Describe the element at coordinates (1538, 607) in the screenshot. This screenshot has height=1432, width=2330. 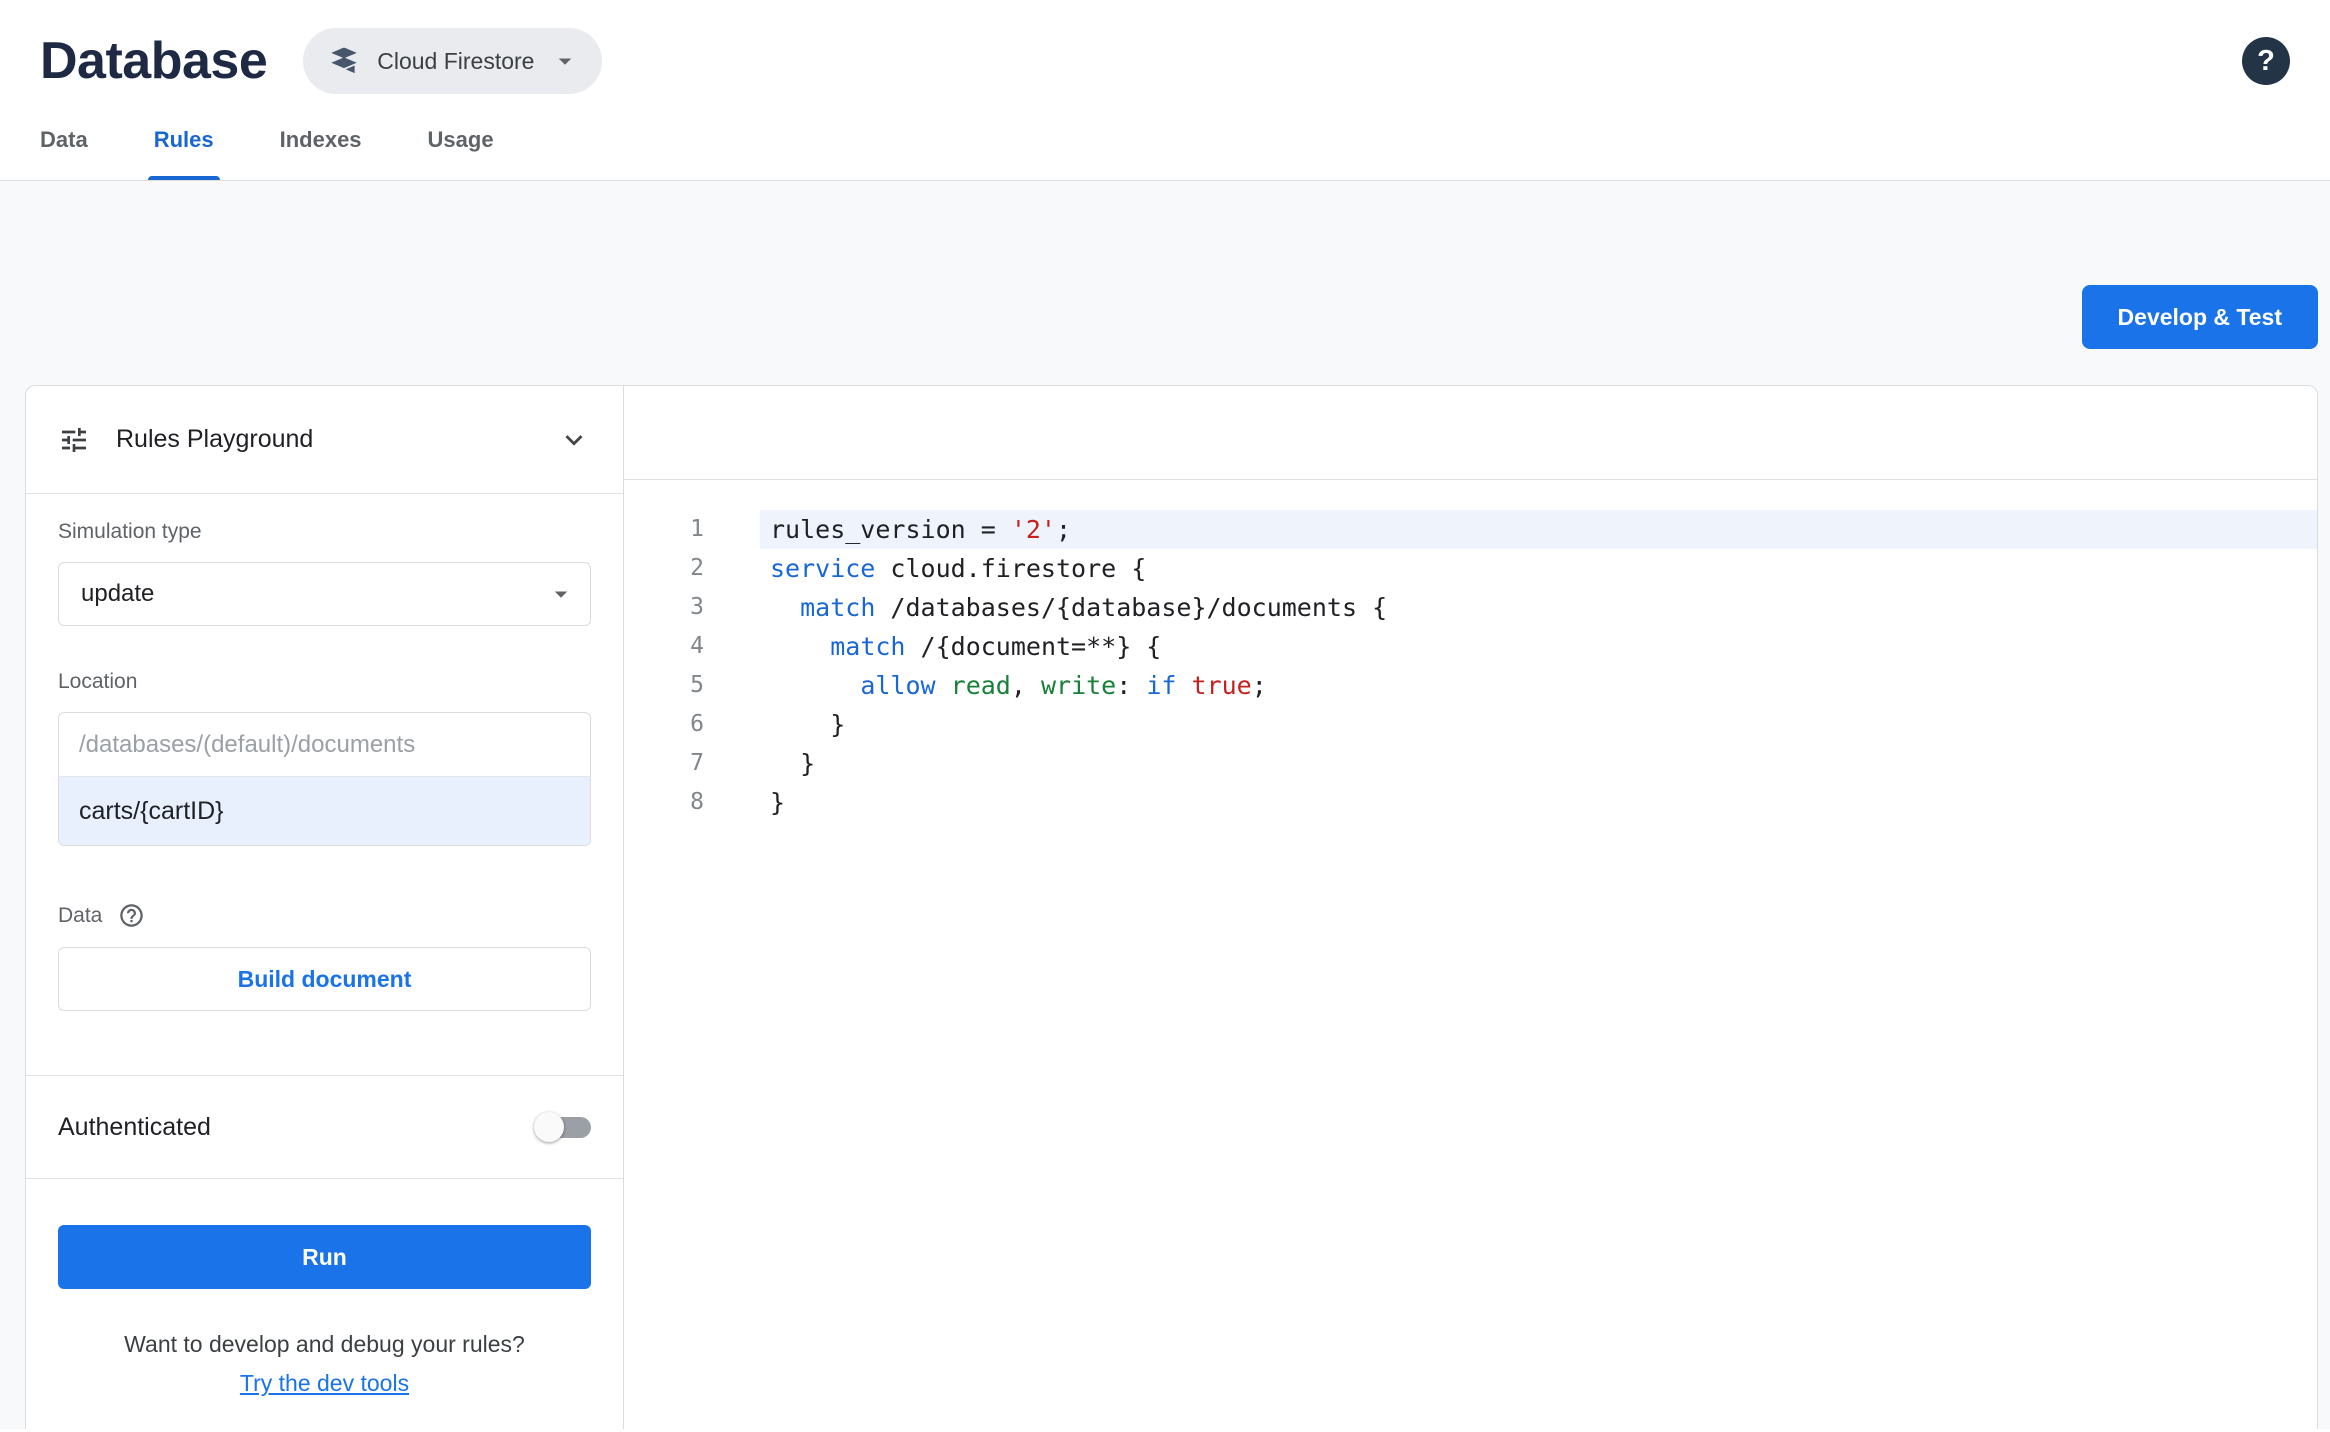
I see `code-text: match /databases/{database}/documents {` at that location.